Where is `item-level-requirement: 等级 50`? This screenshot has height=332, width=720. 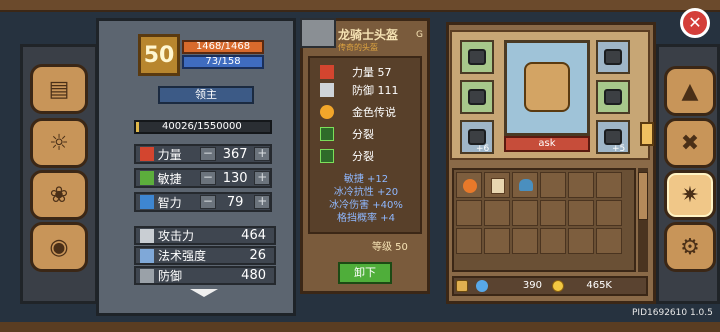 item-level-requirement: 等级 50 is located at coordinates (390, 247).